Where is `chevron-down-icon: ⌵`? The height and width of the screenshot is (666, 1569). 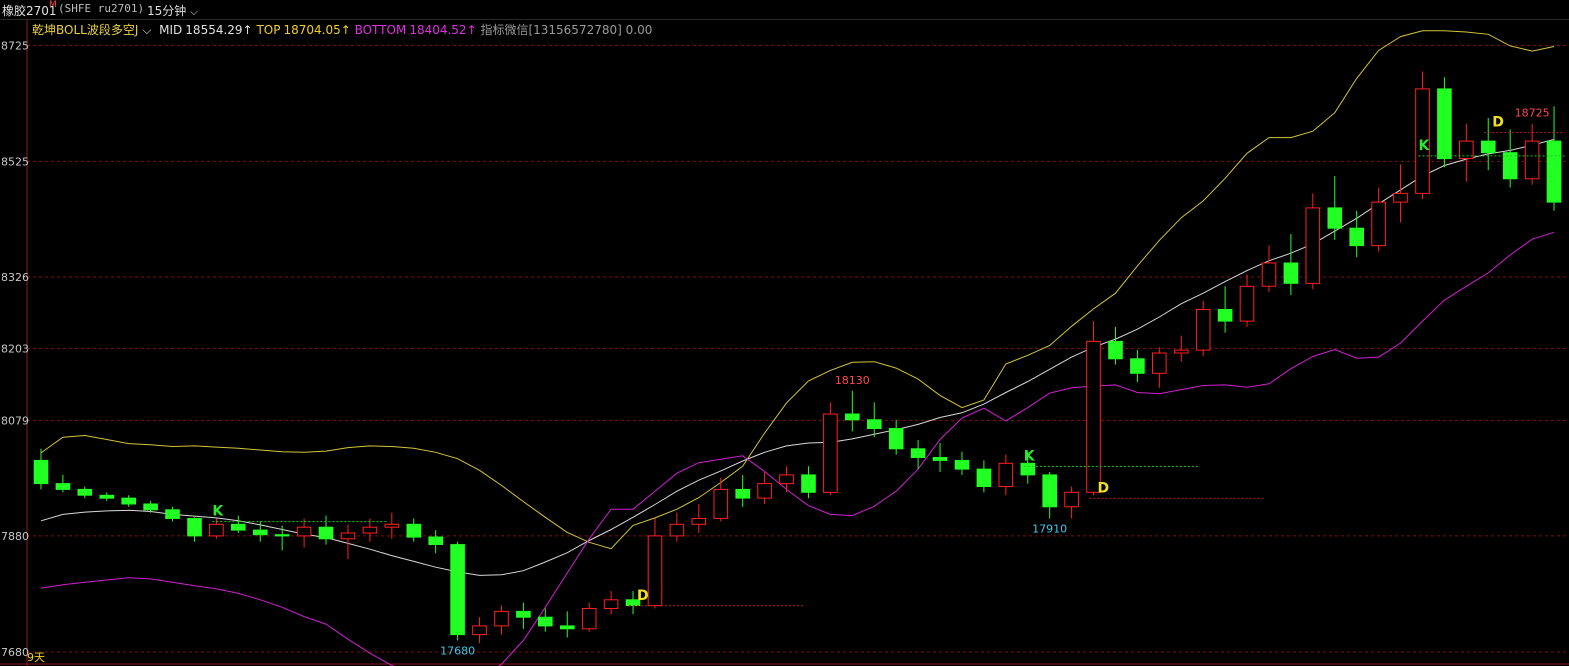 chevron-down-icon: ⌵ is located at coordinates (194, 12).